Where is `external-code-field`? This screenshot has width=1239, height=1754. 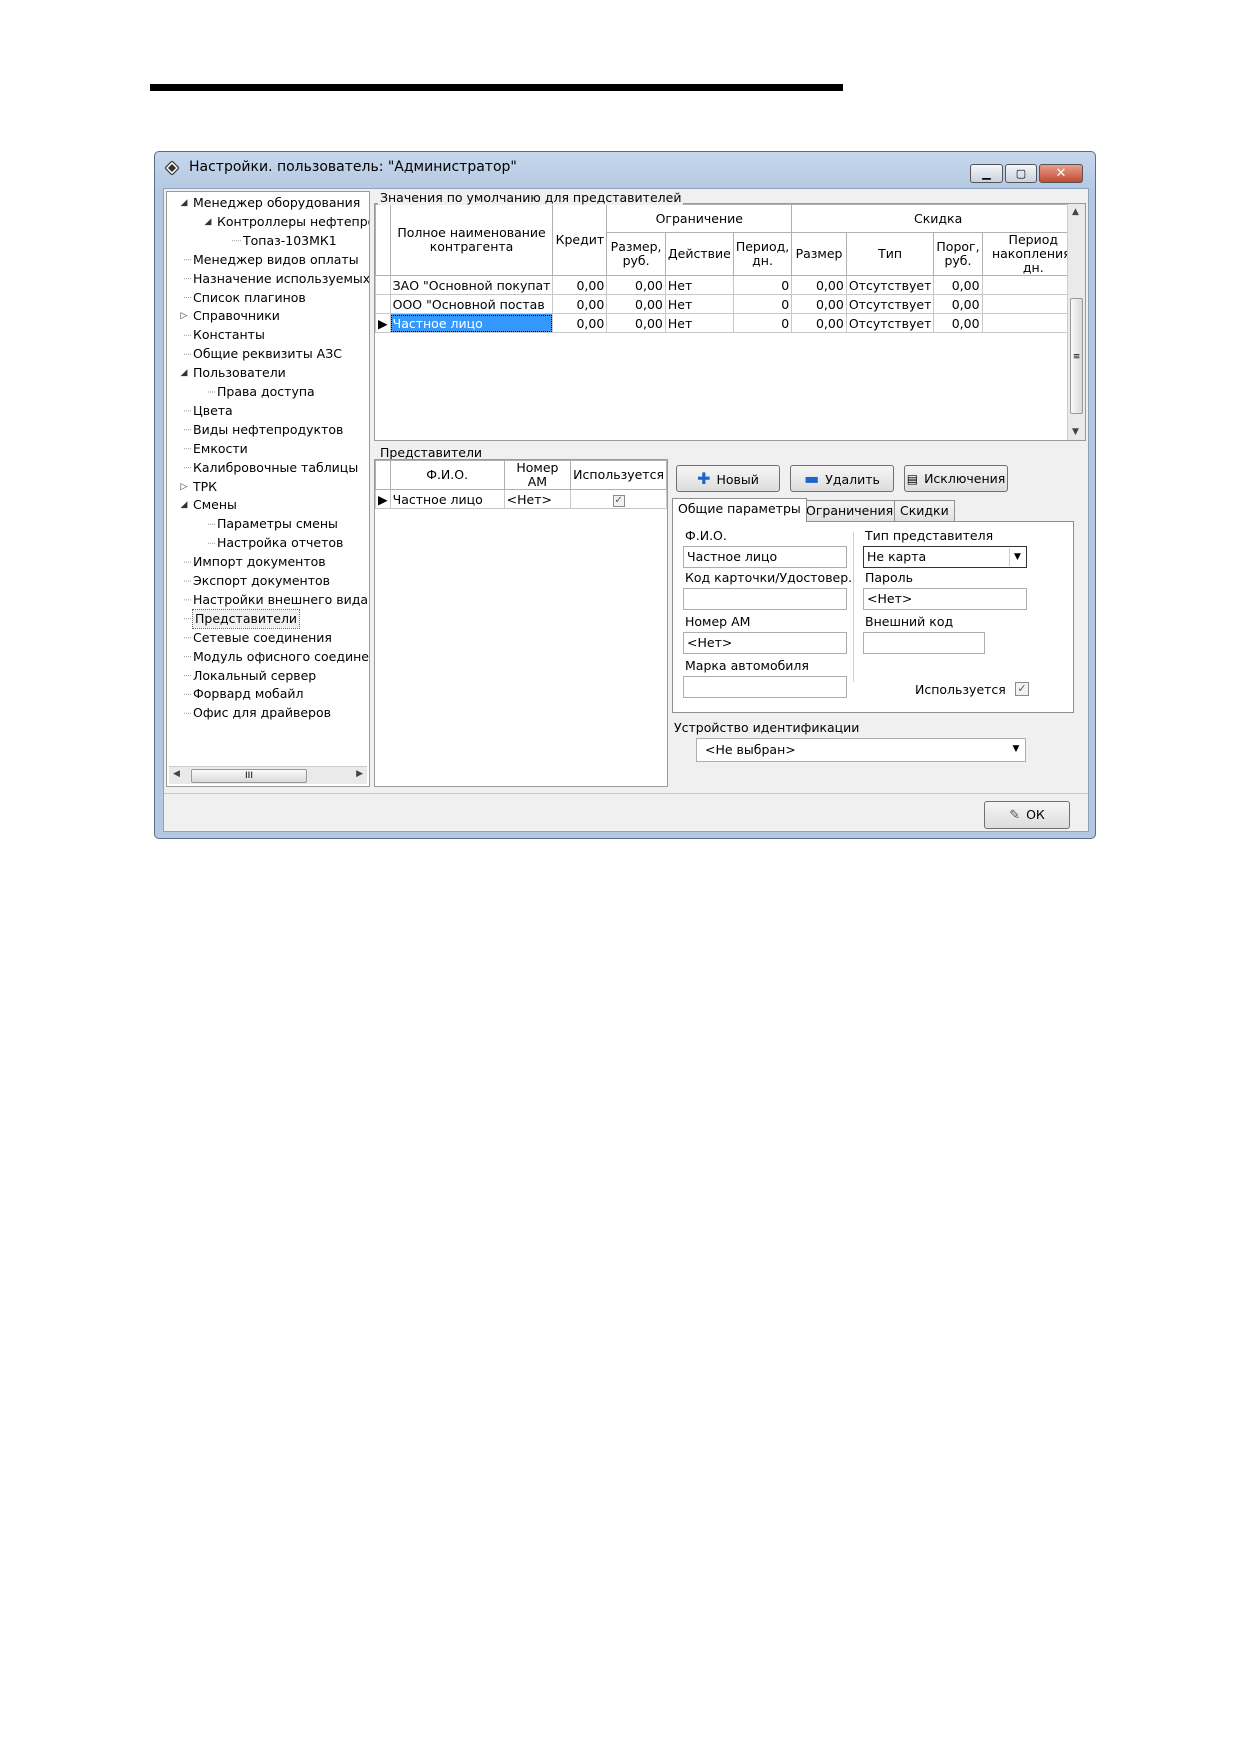 external-code-field is located at coordinates (924, 643).